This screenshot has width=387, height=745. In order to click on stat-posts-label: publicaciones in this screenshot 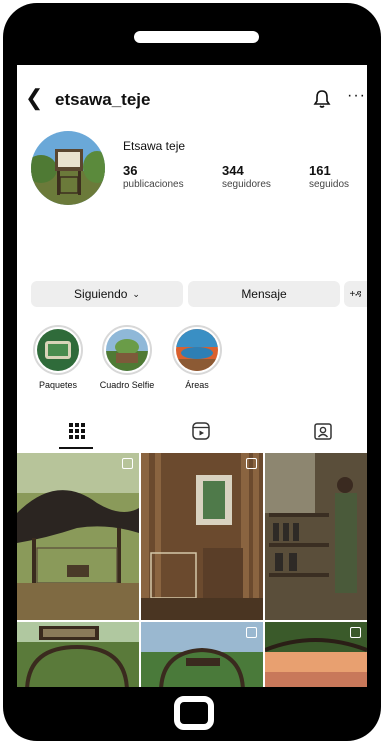, I will do `click(153, 184)`.